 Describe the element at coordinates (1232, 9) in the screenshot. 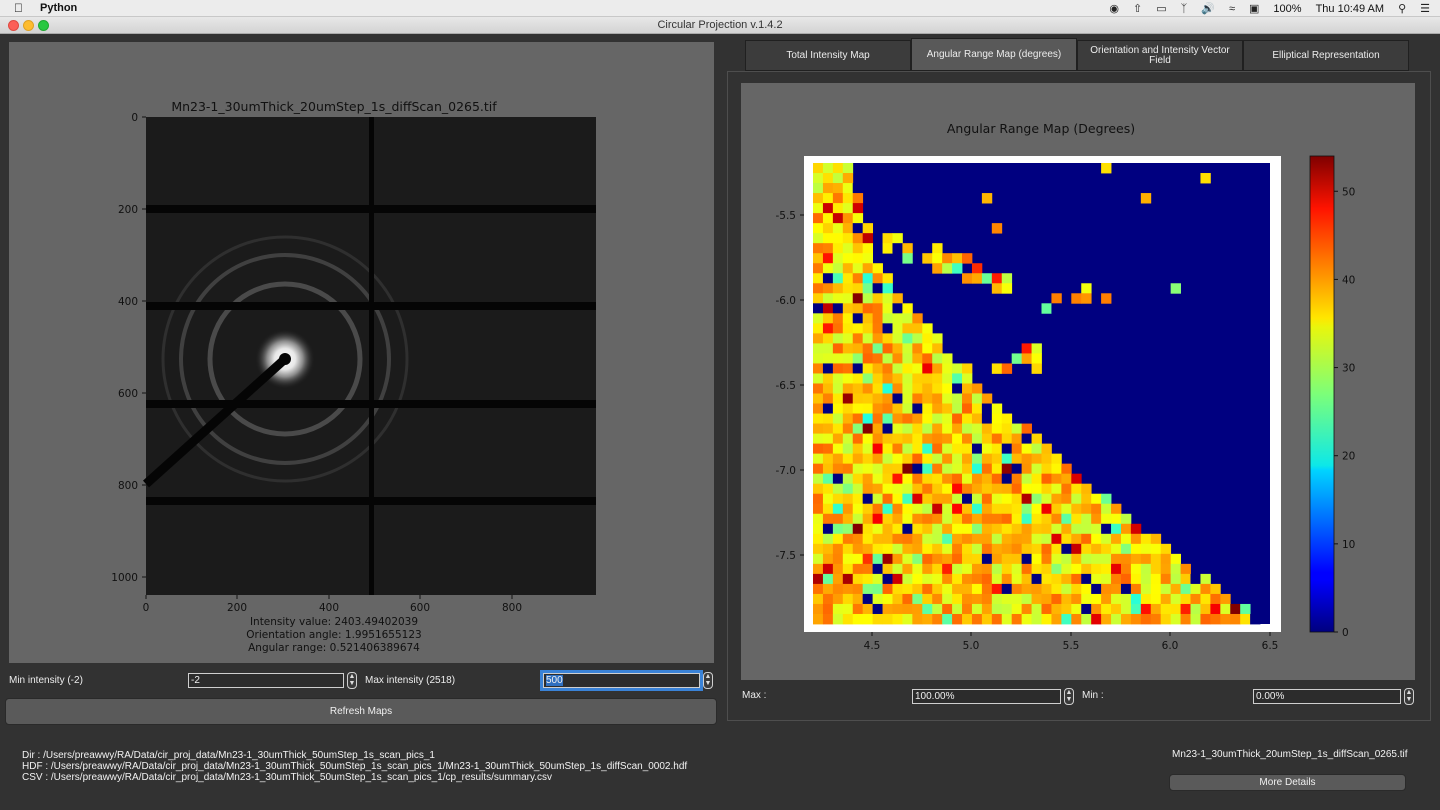

I see `wifi-icon: ≈` at that location.